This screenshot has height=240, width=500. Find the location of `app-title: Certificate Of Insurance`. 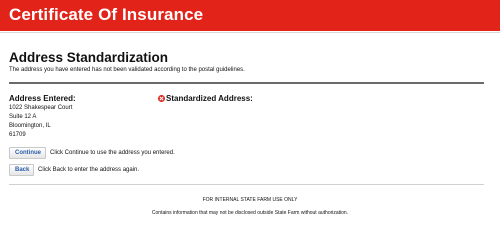

app-title: Certificate Of Insurance is located at coordinates (106, 14).